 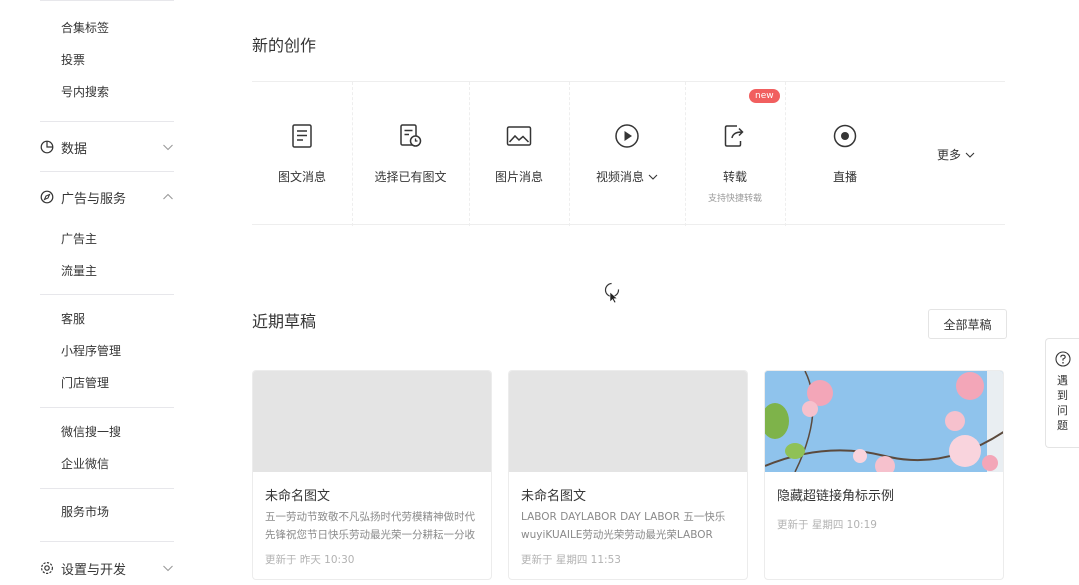 I want to click on sidebar-group-settings: 设置与开发, so click(x=107, y=568).